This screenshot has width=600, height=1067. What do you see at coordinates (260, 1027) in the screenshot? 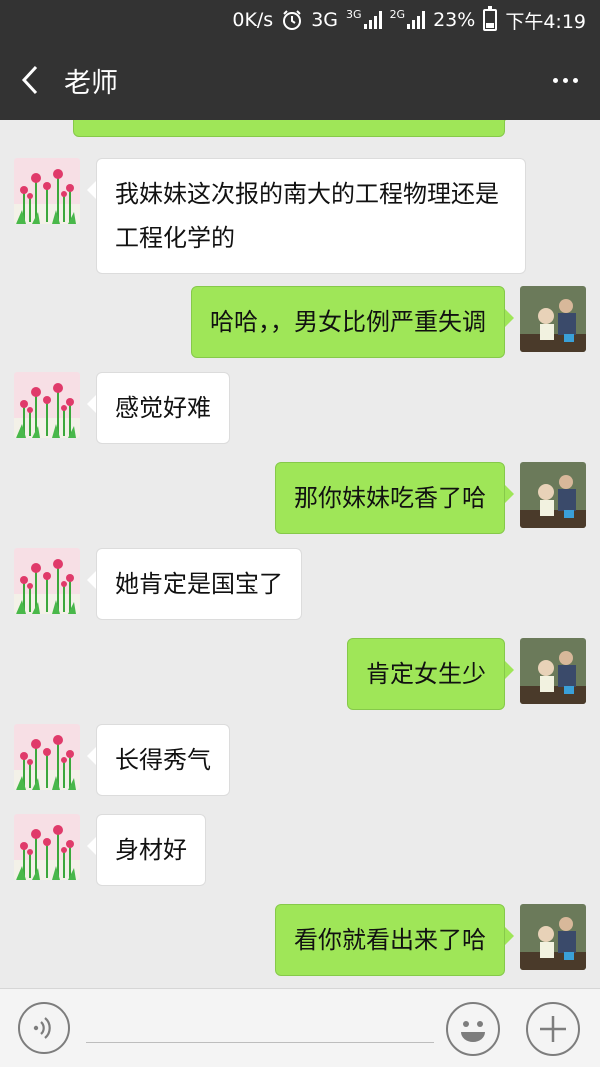
I see `message-input` at bounding box center [260, 1027].